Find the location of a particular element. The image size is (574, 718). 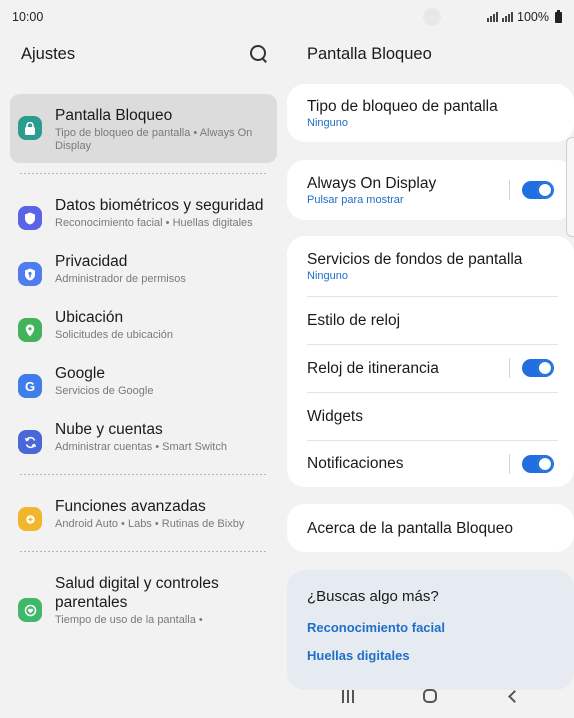

left-bottom-area is located at coordinates (143, 696).